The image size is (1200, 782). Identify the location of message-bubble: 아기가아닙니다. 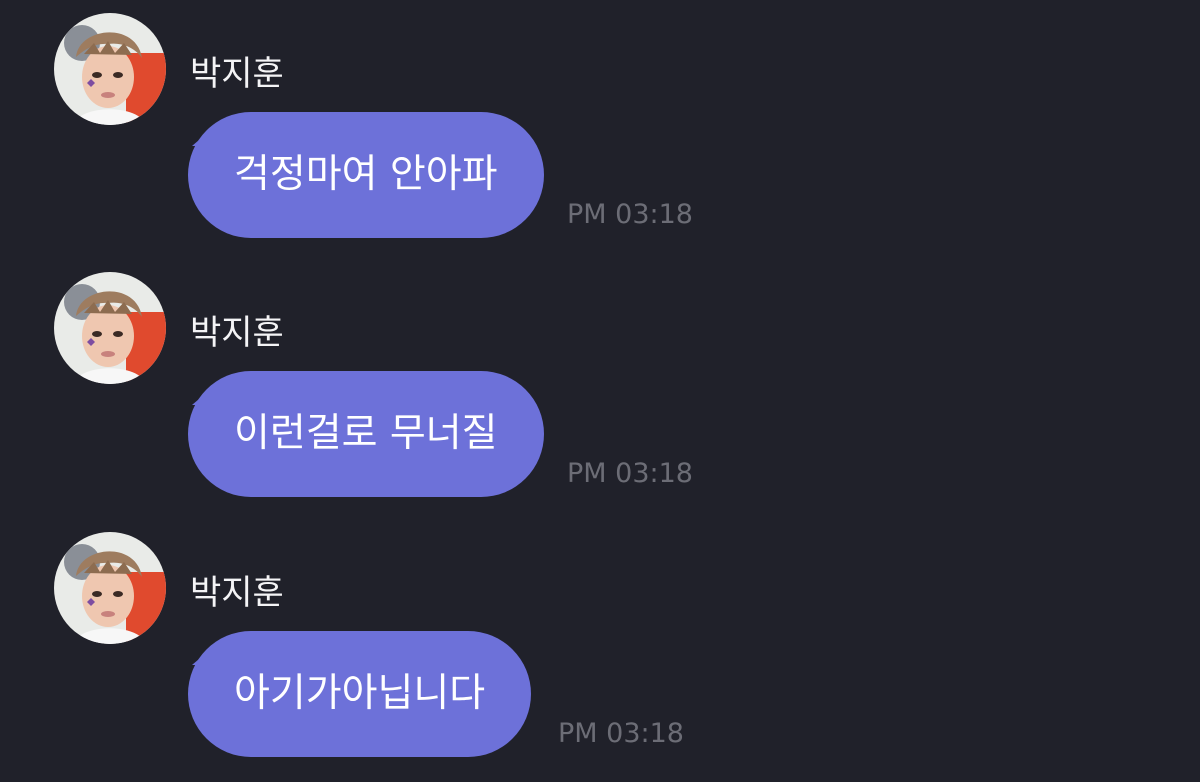
(360, 694).